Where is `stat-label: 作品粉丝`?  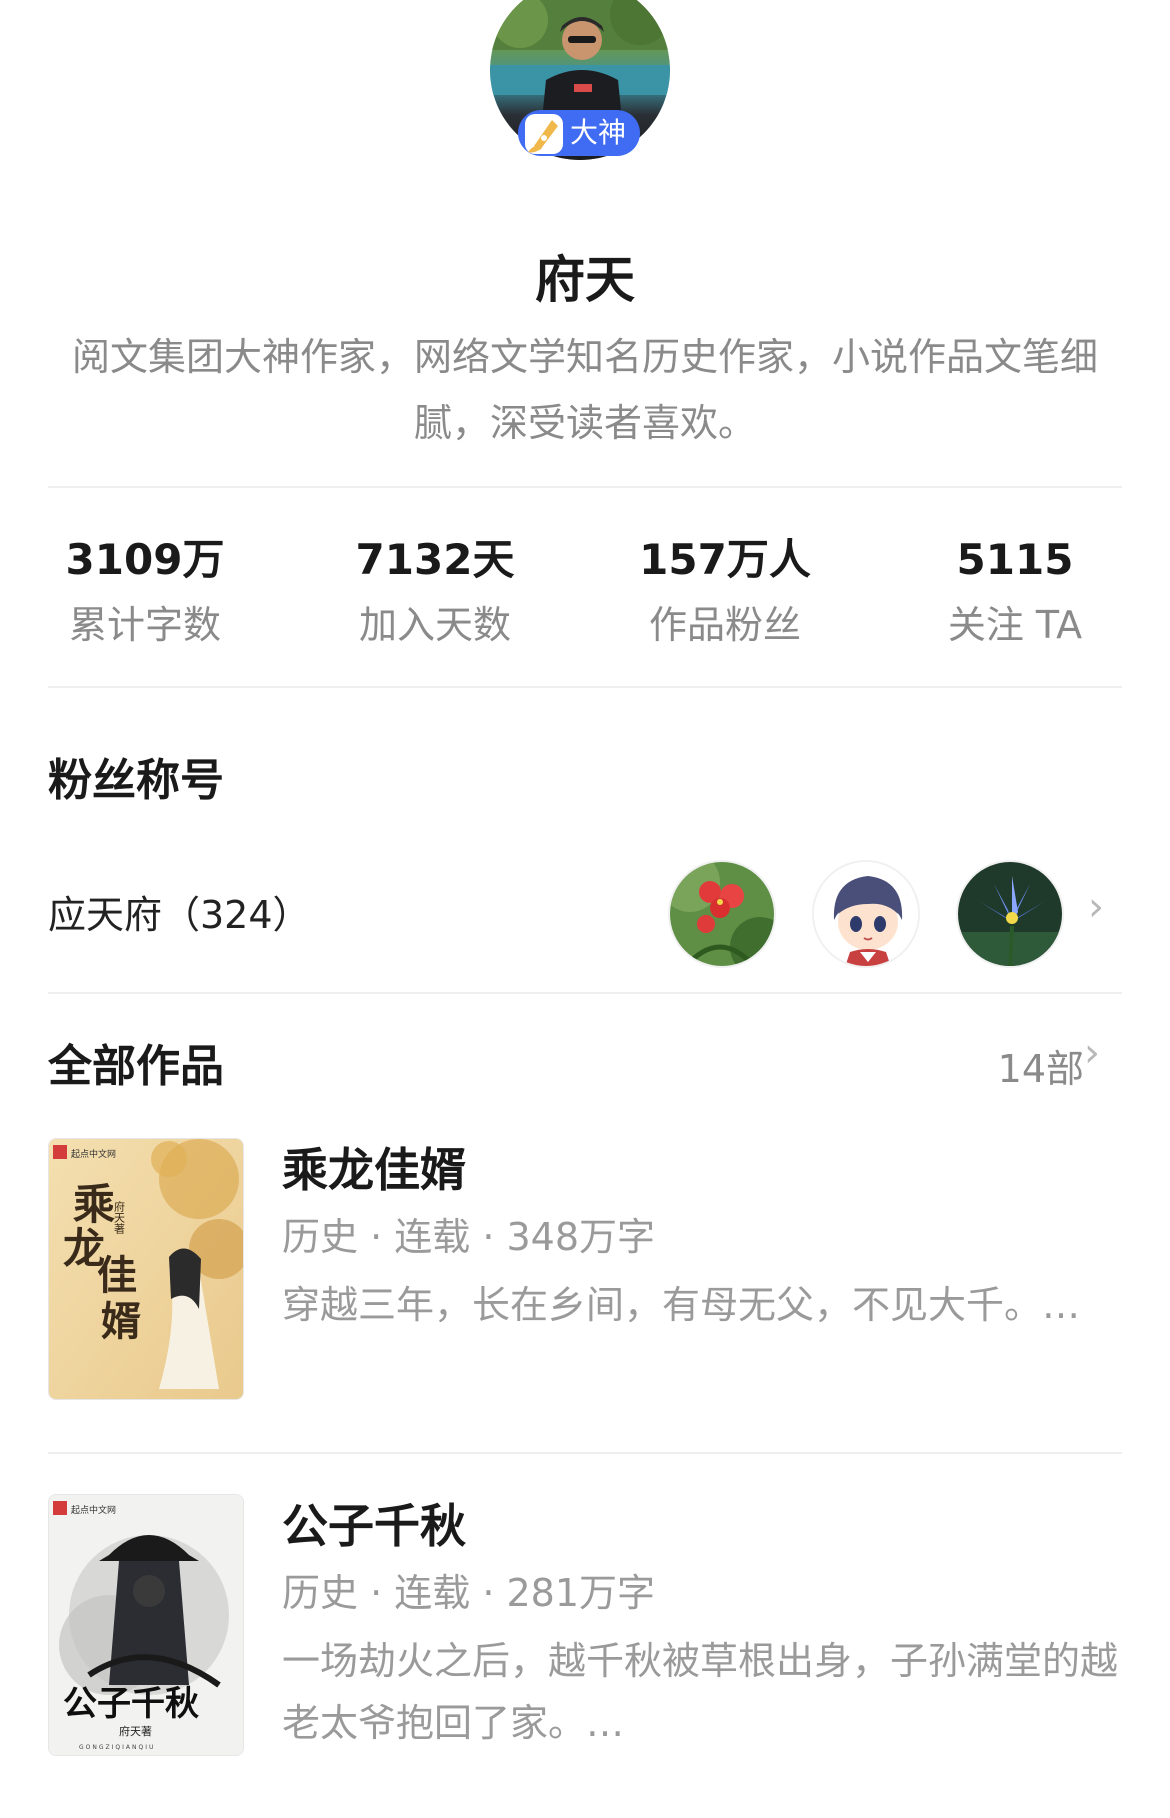
stat-label: 作品粉丝 is located at coordinates (724, 625).